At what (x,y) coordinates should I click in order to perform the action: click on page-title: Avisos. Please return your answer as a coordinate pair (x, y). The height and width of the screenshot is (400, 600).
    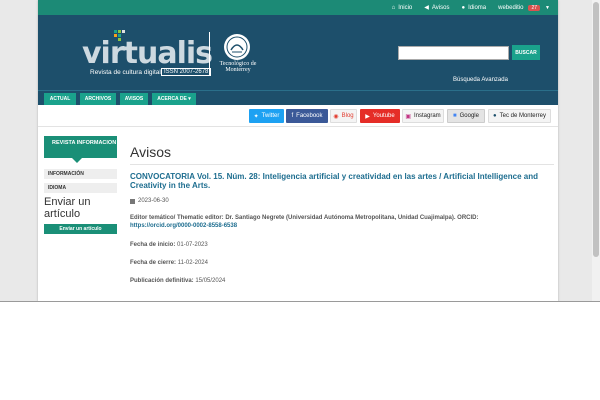
    Looking at the image, I should click on (150, 152).